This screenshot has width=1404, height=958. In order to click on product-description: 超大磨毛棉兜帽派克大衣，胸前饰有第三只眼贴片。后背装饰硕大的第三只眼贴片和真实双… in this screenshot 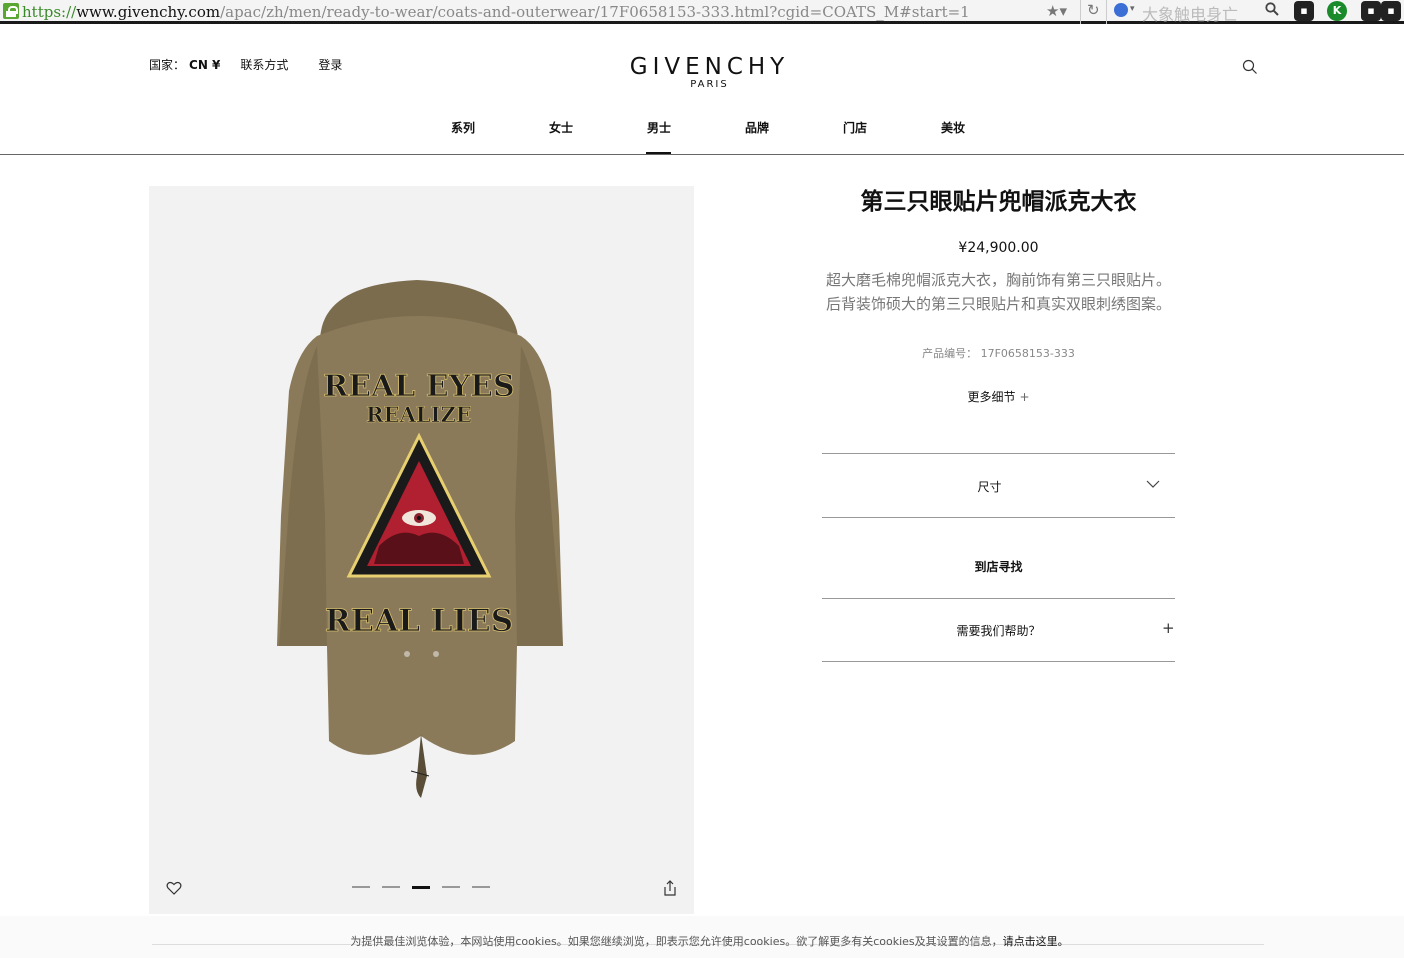, I will do `click(998, 292)`.